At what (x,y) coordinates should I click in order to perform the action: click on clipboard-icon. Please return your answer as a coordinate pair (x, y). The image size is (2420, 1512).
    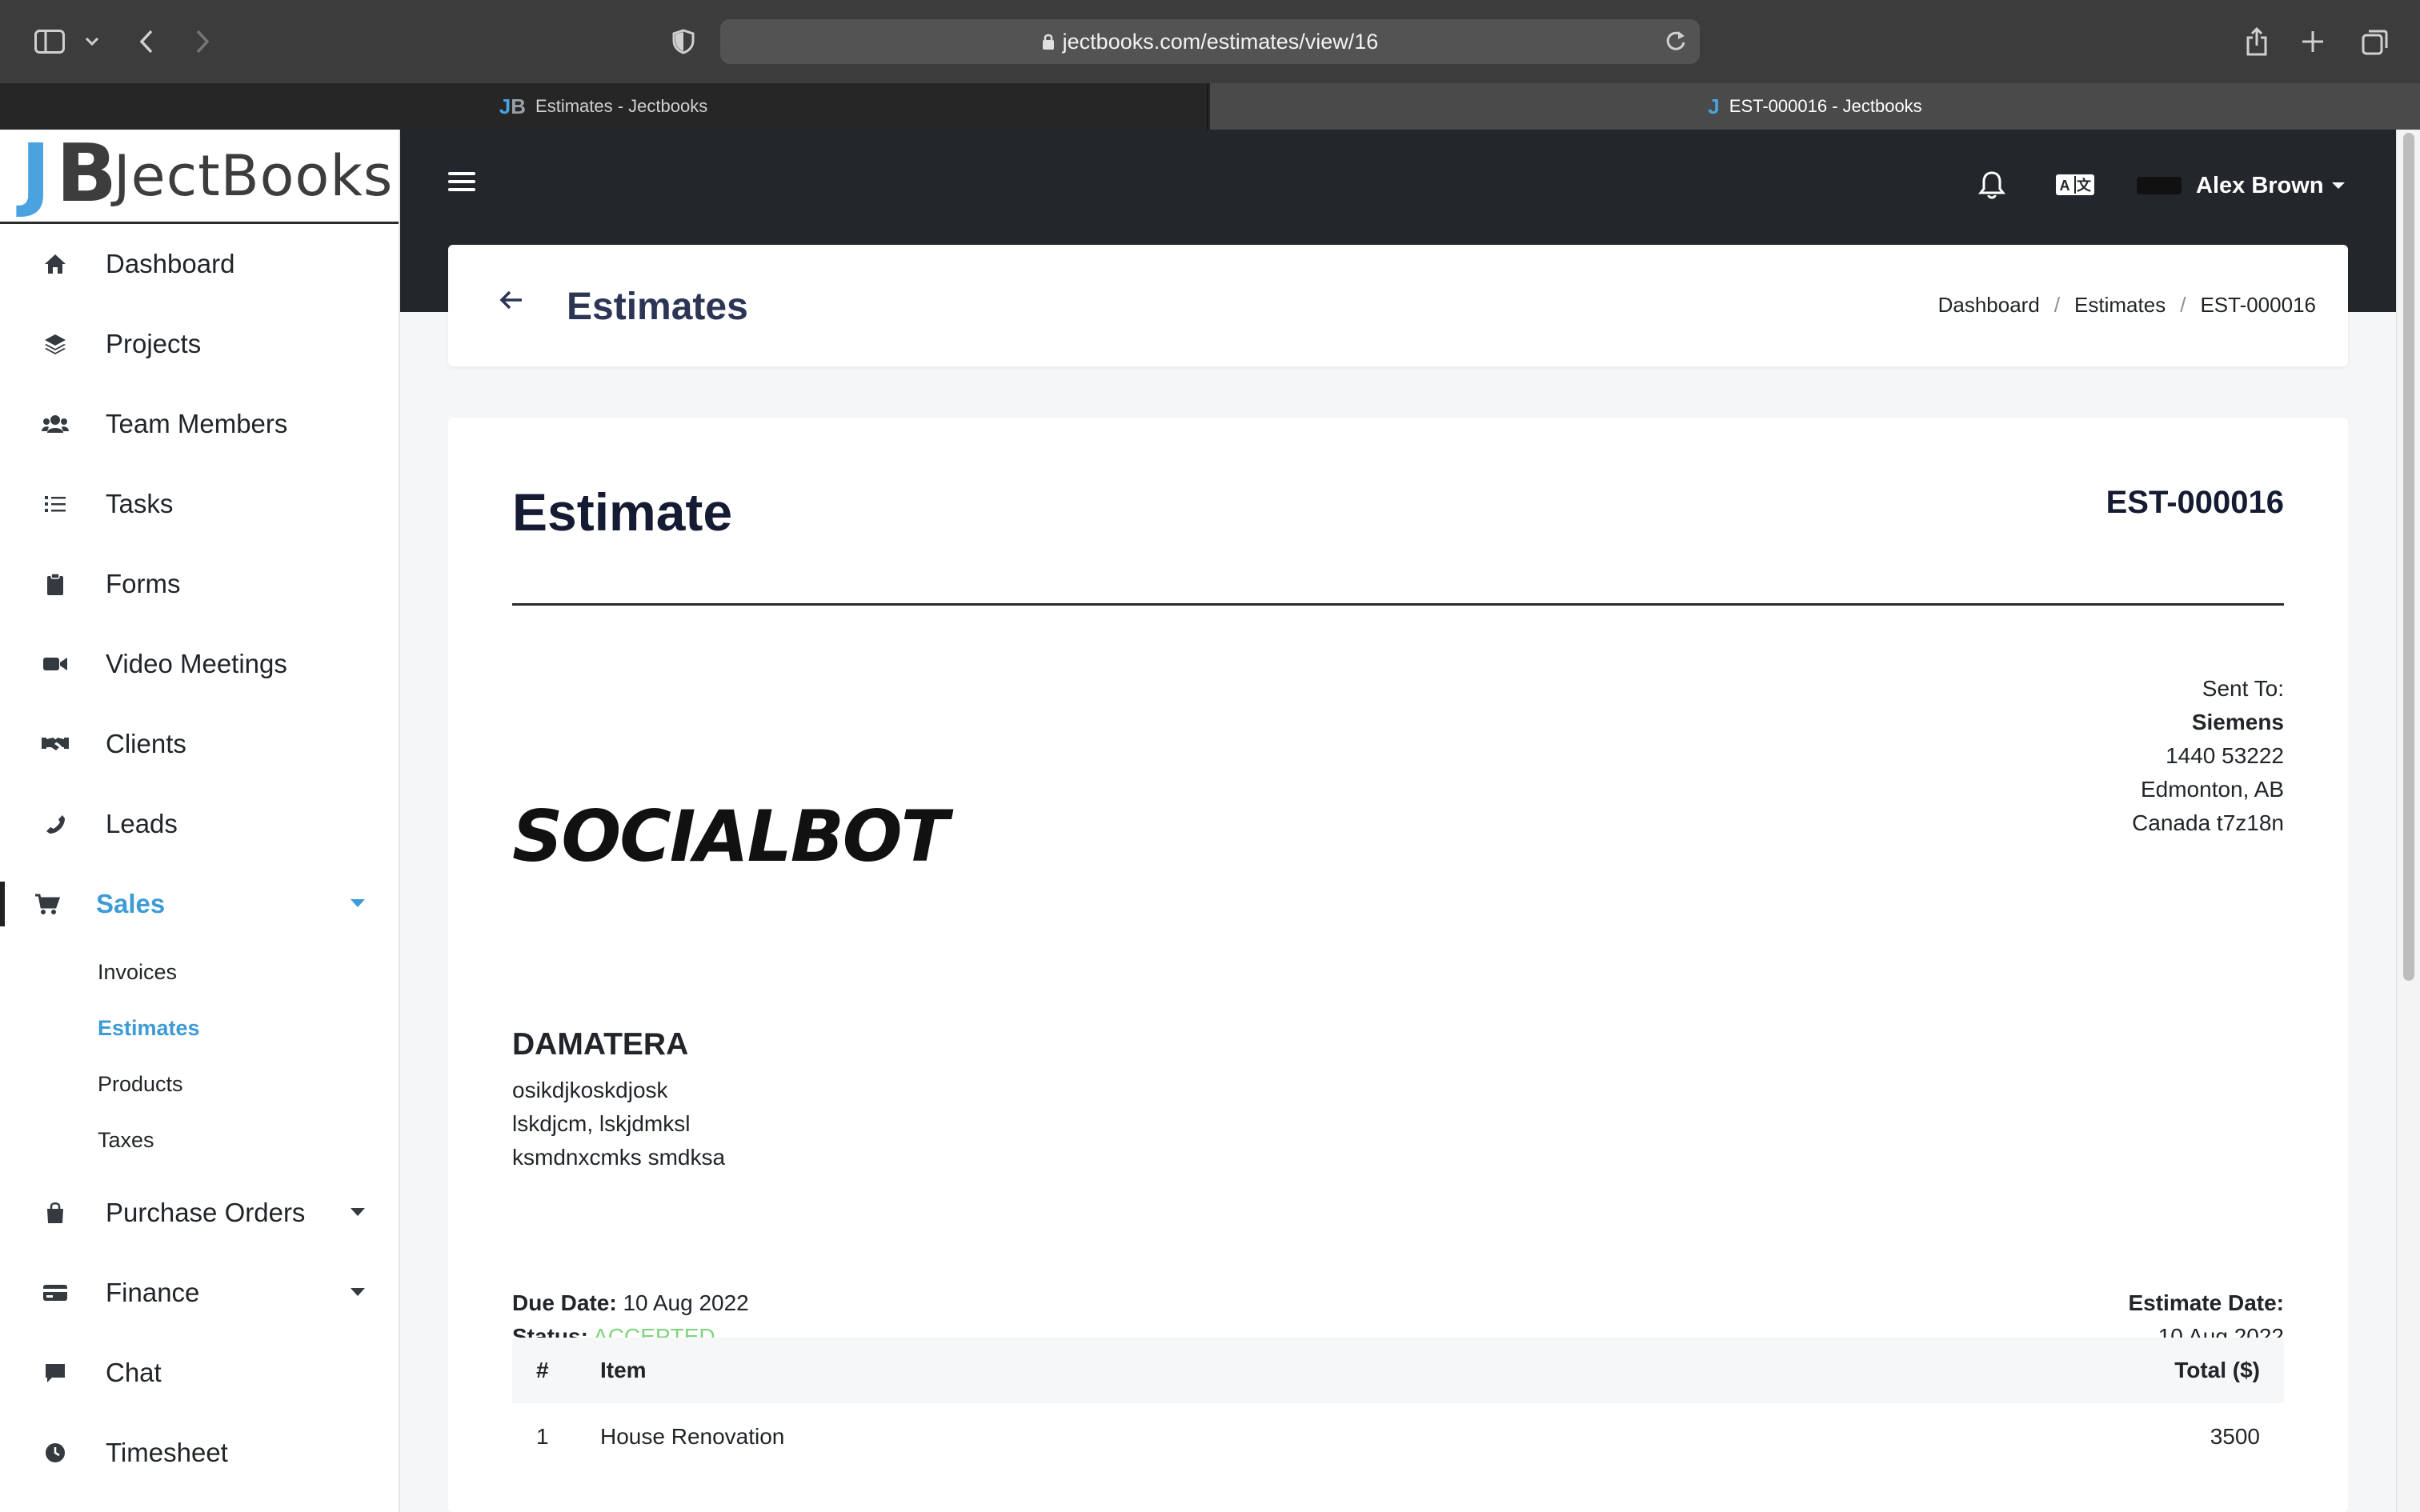
    Looking at the image, I should click on (55, 584).